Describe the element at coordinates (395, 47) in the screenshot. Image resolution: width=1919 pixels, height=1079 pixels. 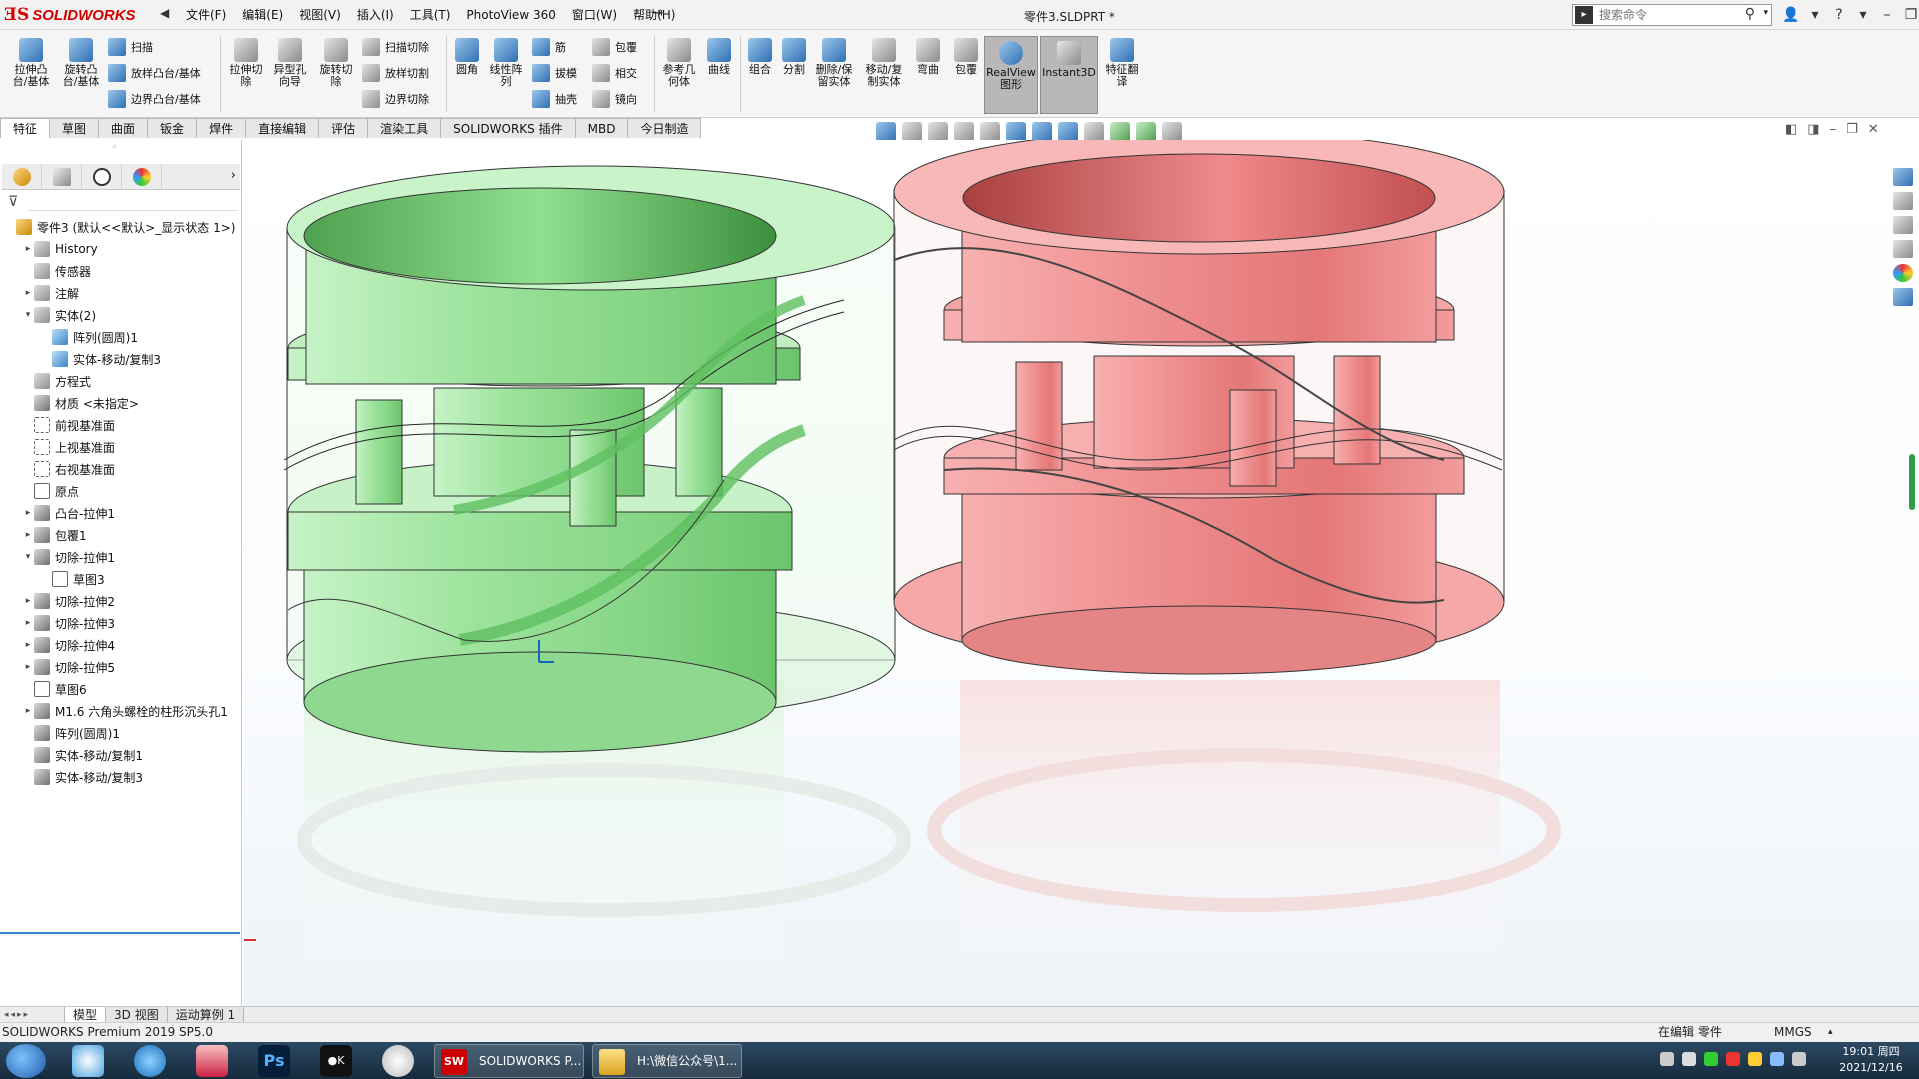
I see `swept-cut-button: 扫描切除` at that location.